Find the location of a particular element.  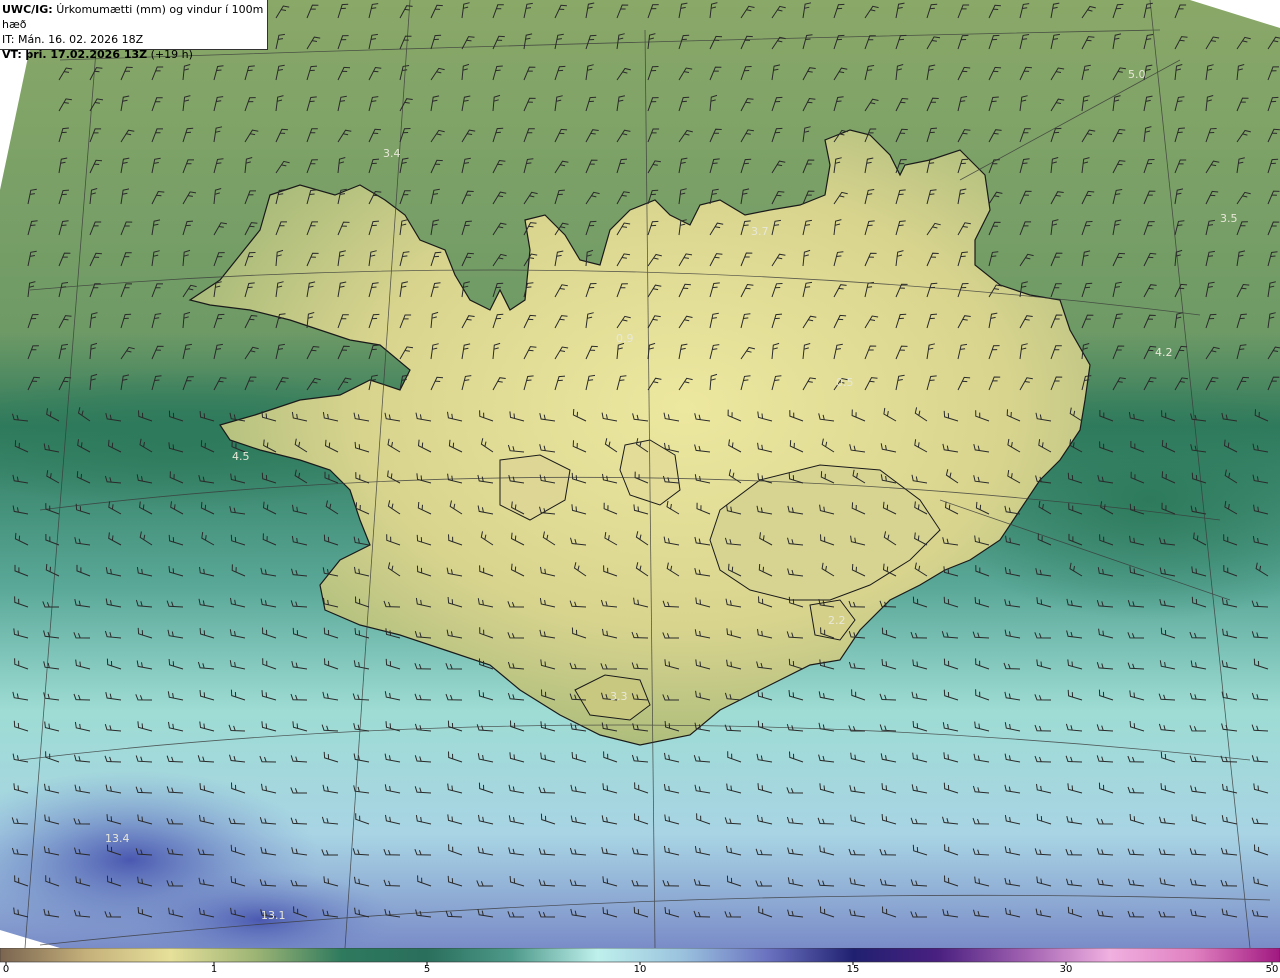

colorbar-gradient is located at coordinates (640, 955).